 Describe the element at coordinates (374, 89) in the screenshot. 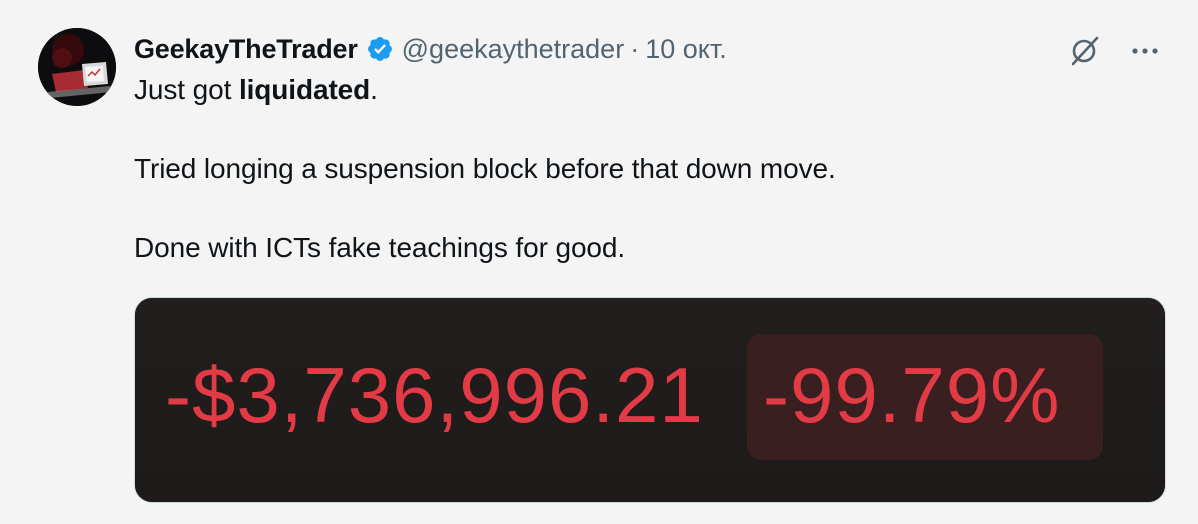

I see `text-suffix: .` at that location.